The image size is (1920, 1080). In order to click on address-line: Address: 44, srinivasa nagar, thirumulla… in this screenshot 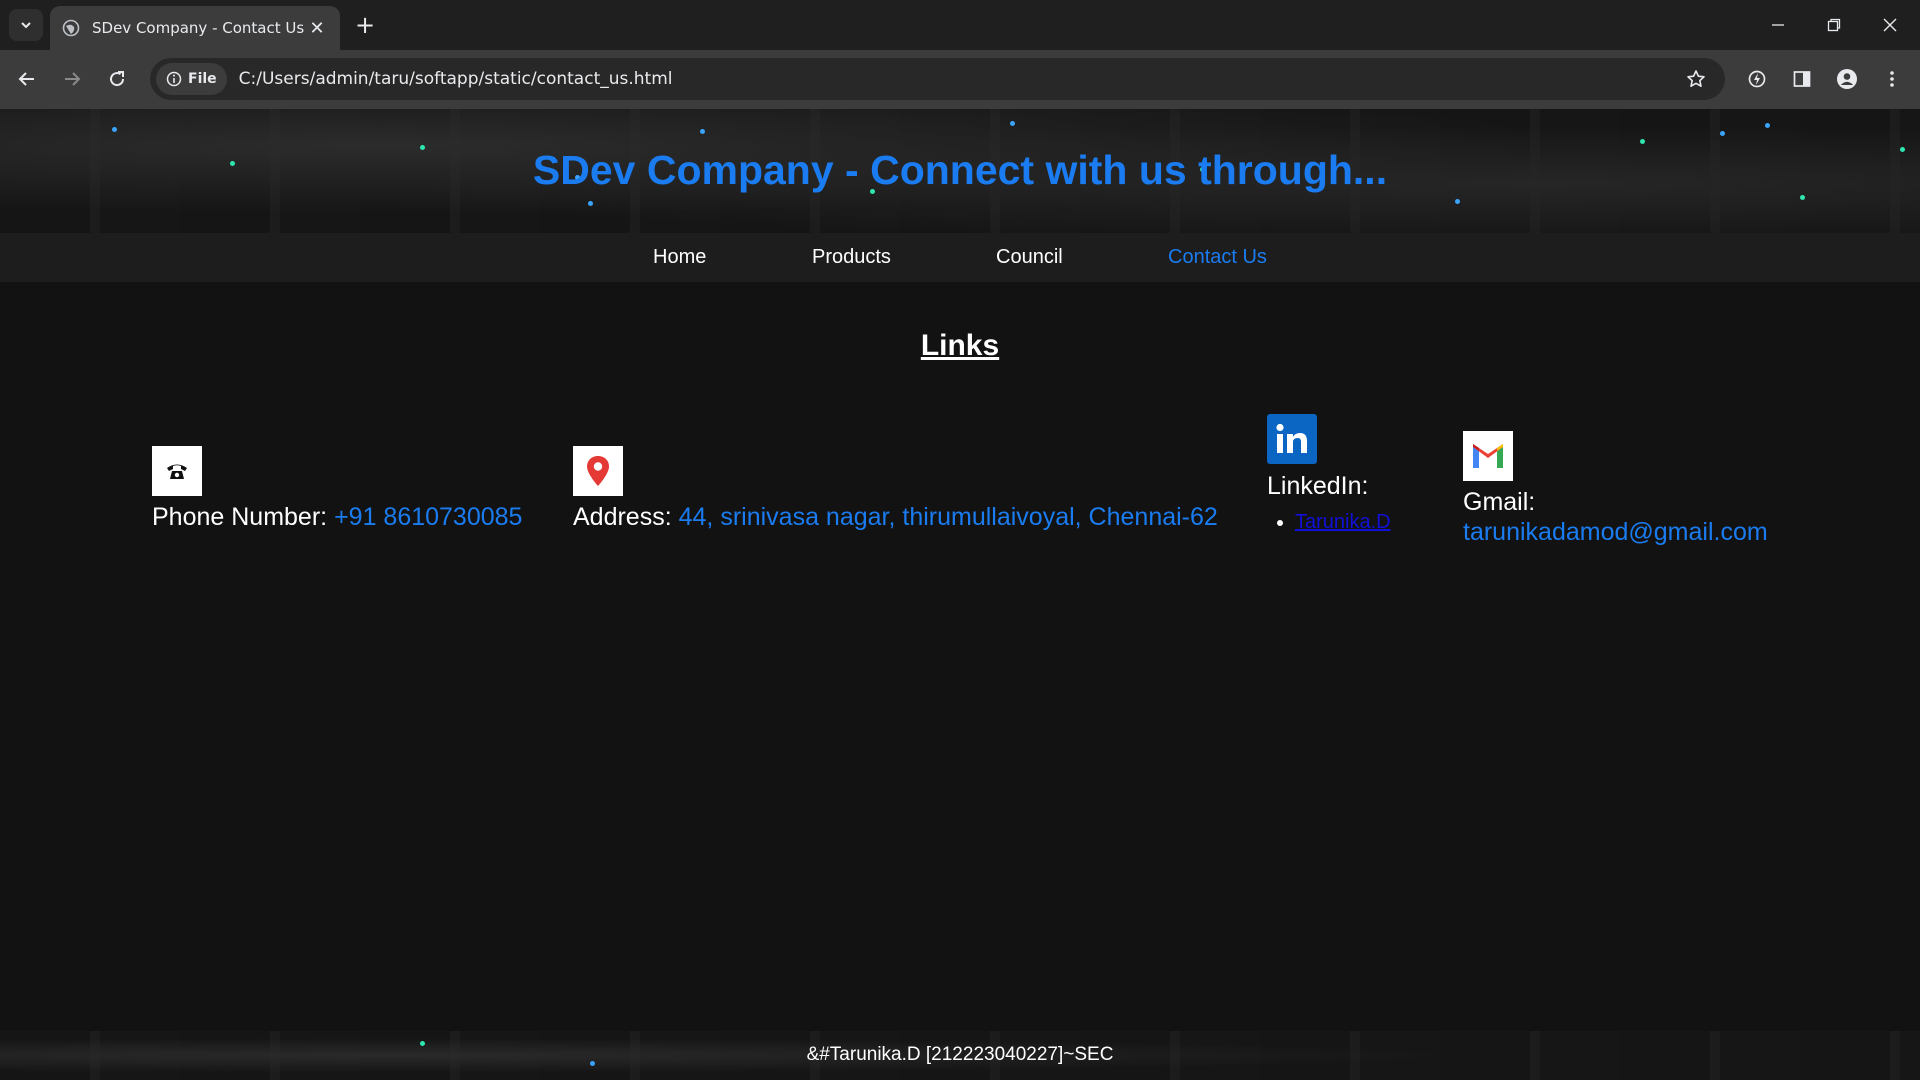, I will do `click(895, 517)`.